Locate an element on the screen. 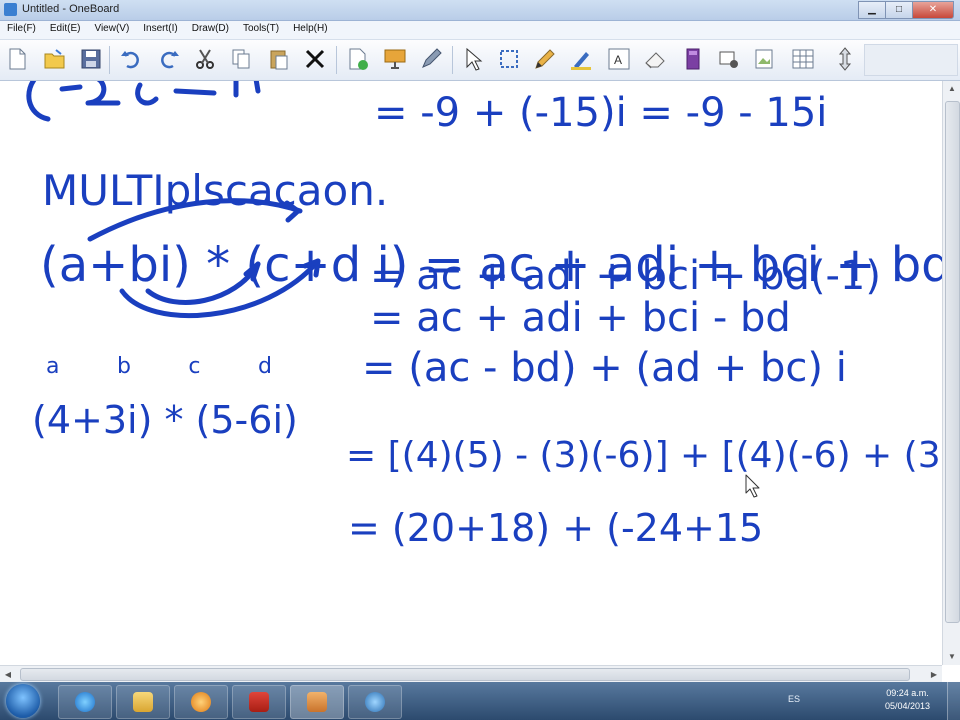 This screenshot has height=720, width=960. handwritten-heading: MULTIplscacaon. is located at coordinates (215, 190).